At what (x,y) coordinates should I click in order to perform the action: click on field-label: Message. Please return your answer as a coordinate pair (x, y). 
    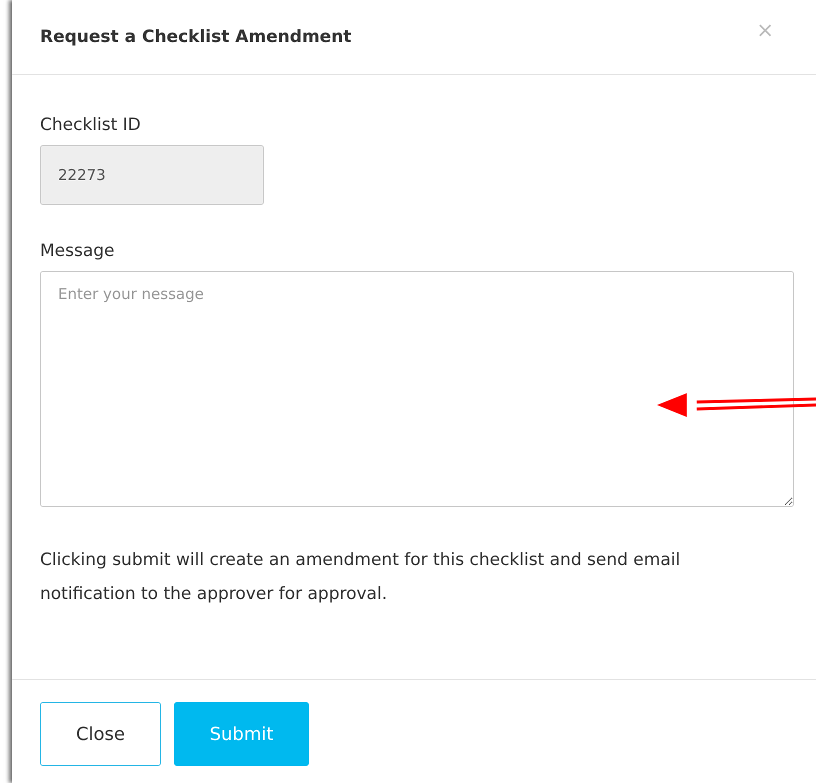
    Looking at the image, I should click on (78, 251).